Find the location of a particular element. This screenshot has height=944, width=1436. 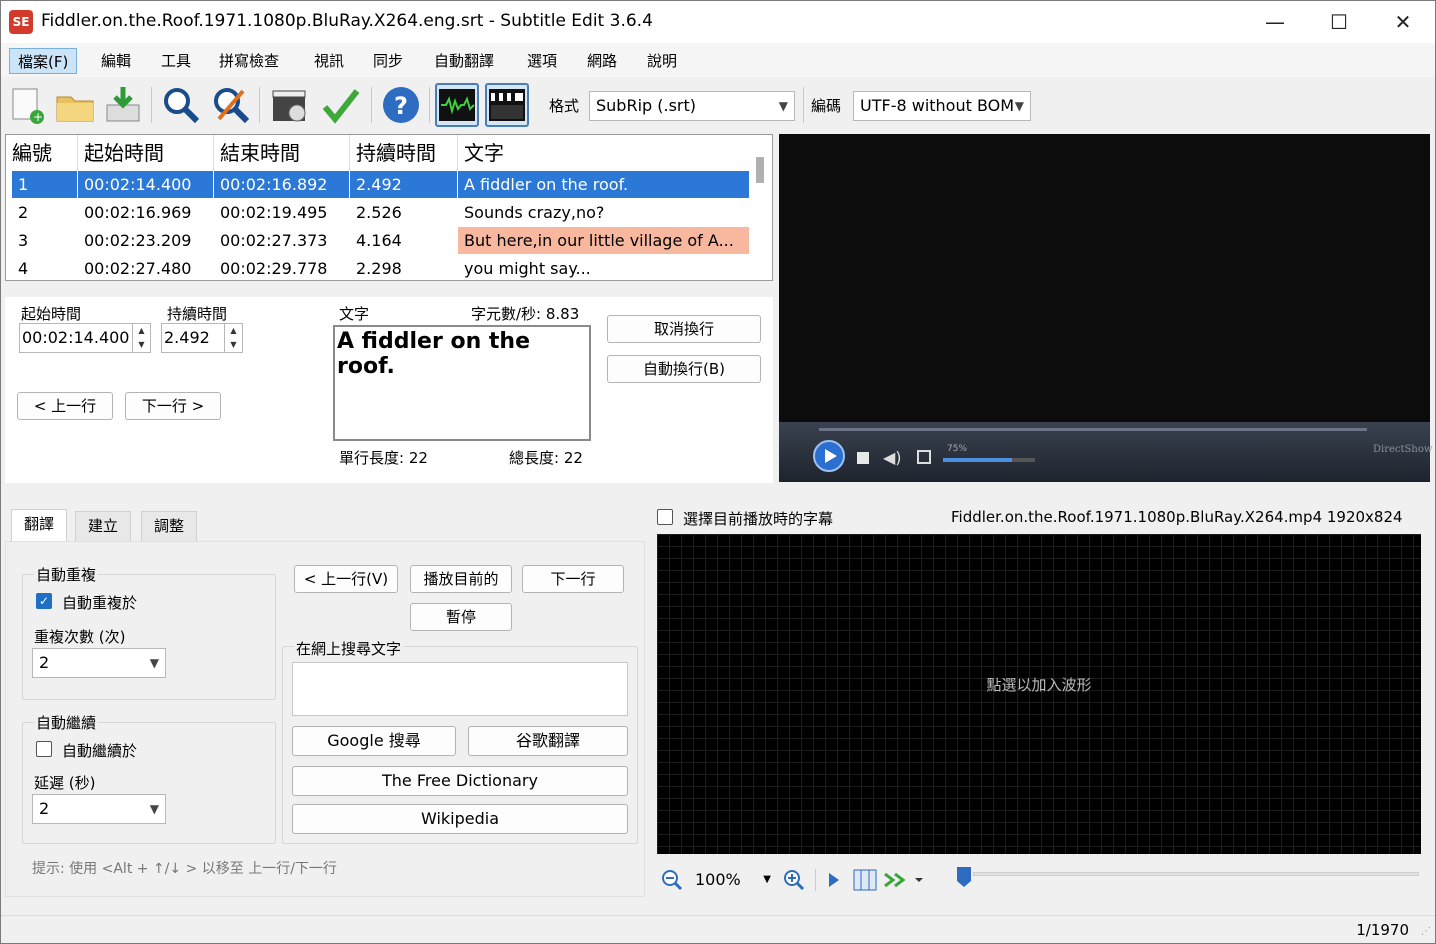

cell-text: A fiddler on the roof. is located at coordinates (604, 184).